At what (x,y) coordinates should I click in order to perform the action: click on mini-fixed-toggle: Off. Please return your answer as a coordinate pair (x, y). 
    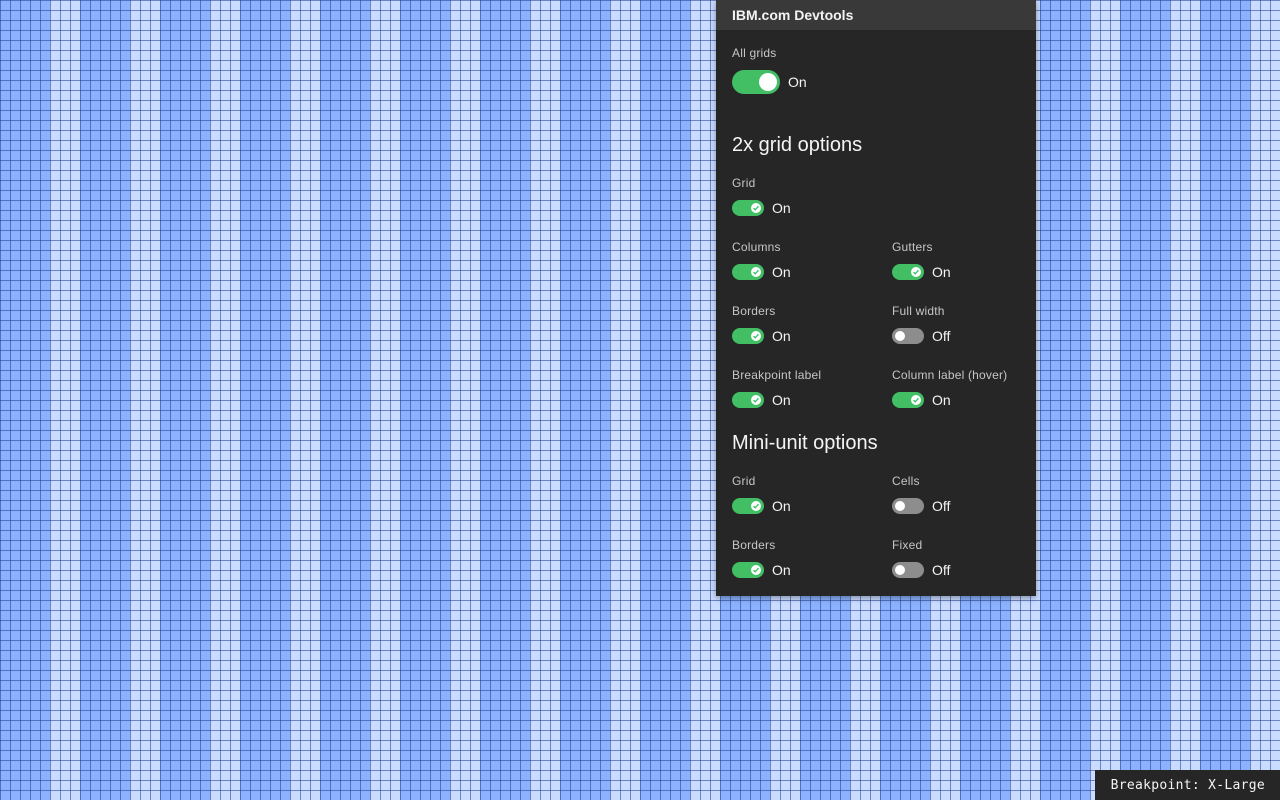
    Looking at the image, I should click on (921, 570).